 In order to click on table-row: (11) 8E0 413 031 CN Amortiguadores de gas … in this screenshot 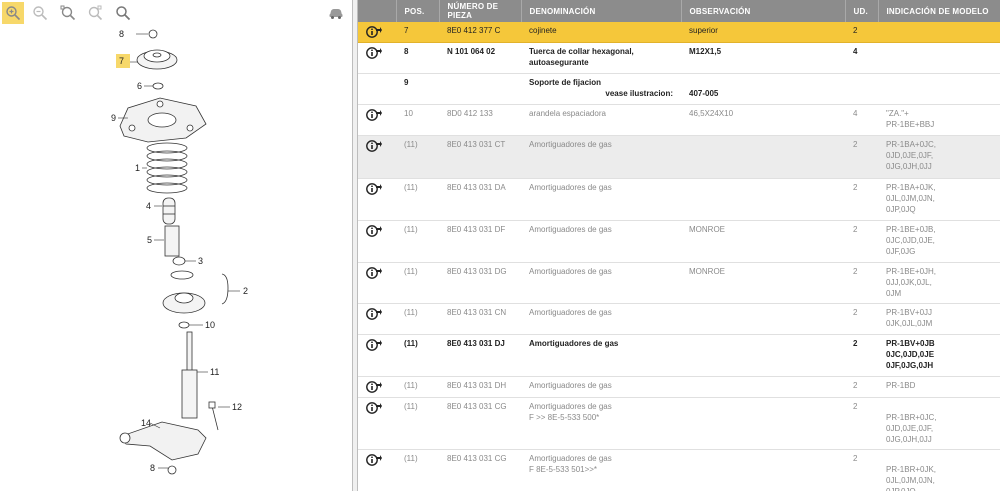, I will do `click(679, 319)`.